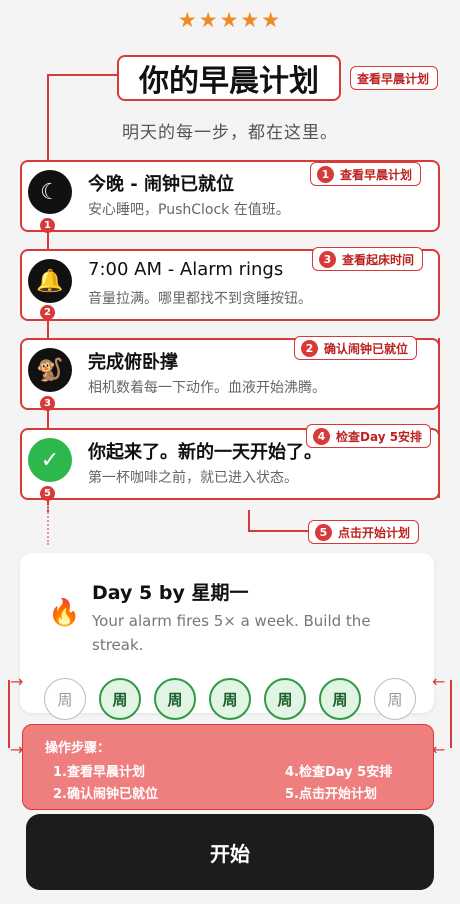  What do you see at coordinates (331, 794) in the screenshot?
I see `guide-step: 5.点击开始计划` at bounding box center [331, 794].